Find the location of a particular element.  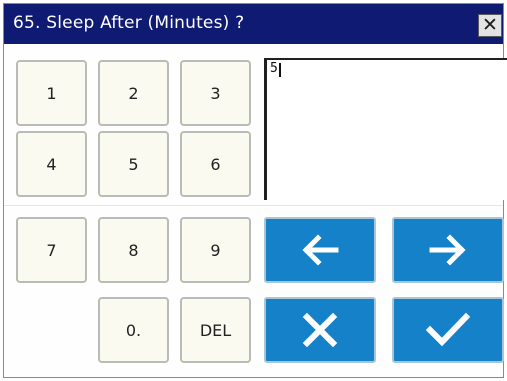

key-label: 0. is located at coordinates (133, 330).